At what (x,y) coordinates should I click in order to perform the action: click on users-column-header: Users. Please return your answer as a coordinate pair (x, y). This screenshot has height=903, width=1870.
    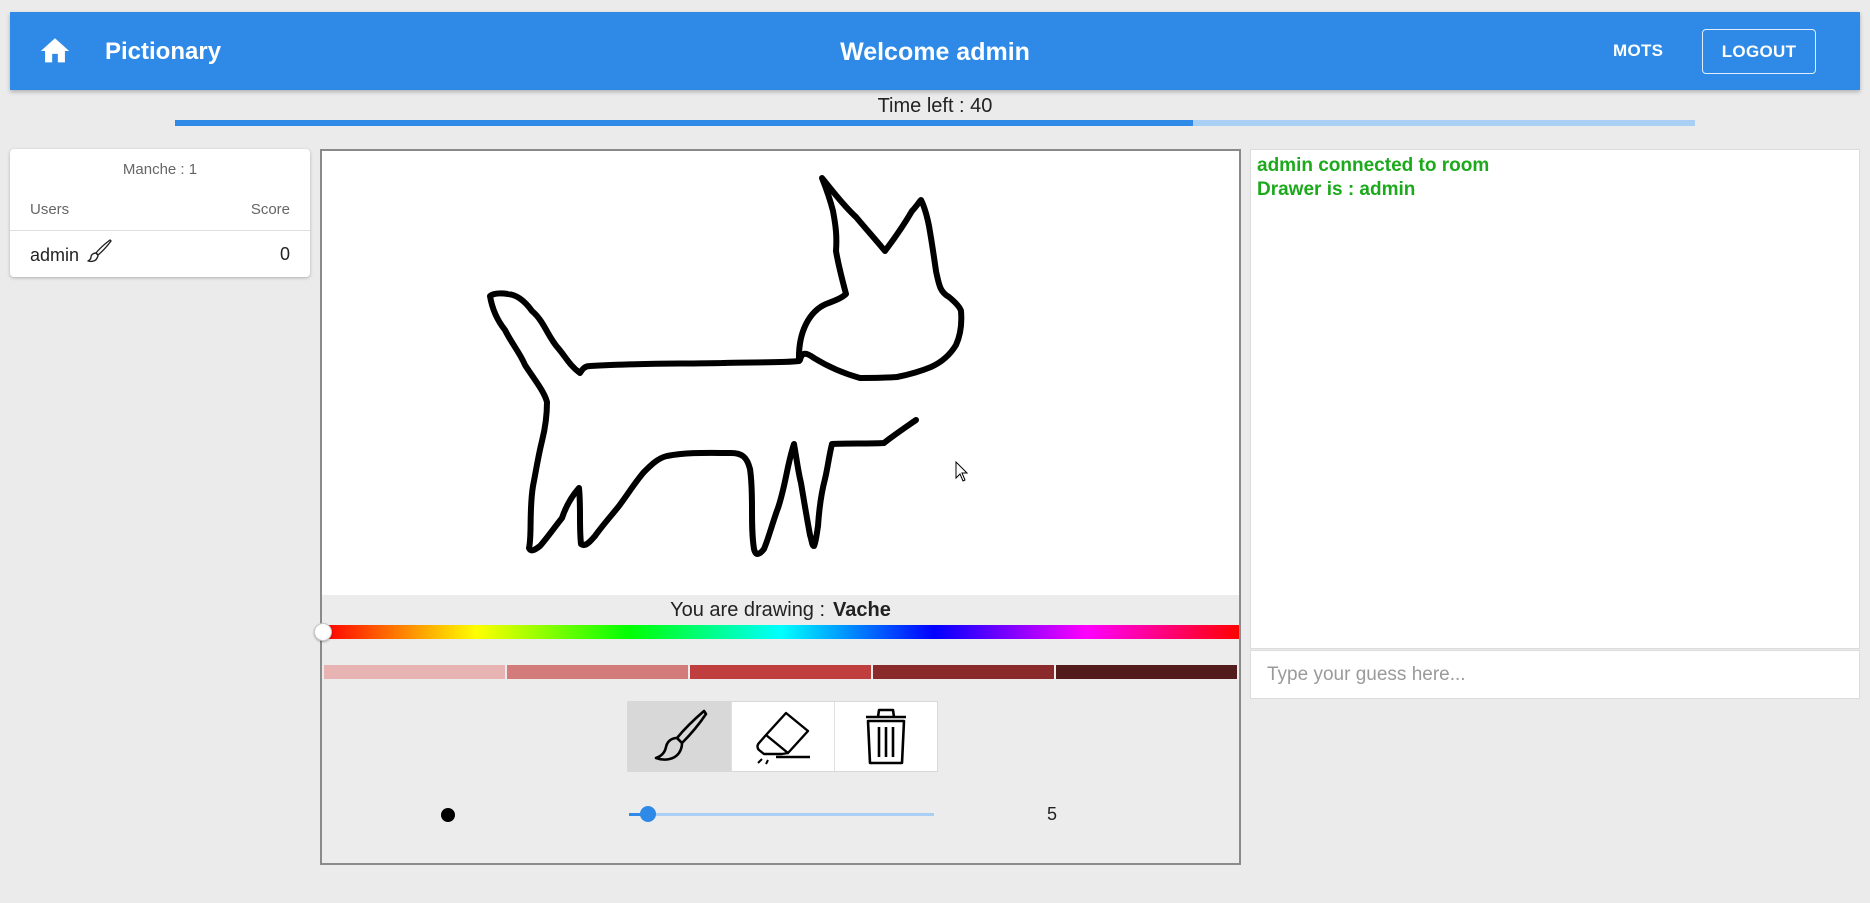
    Looking at the image, I should click on (50, 209).